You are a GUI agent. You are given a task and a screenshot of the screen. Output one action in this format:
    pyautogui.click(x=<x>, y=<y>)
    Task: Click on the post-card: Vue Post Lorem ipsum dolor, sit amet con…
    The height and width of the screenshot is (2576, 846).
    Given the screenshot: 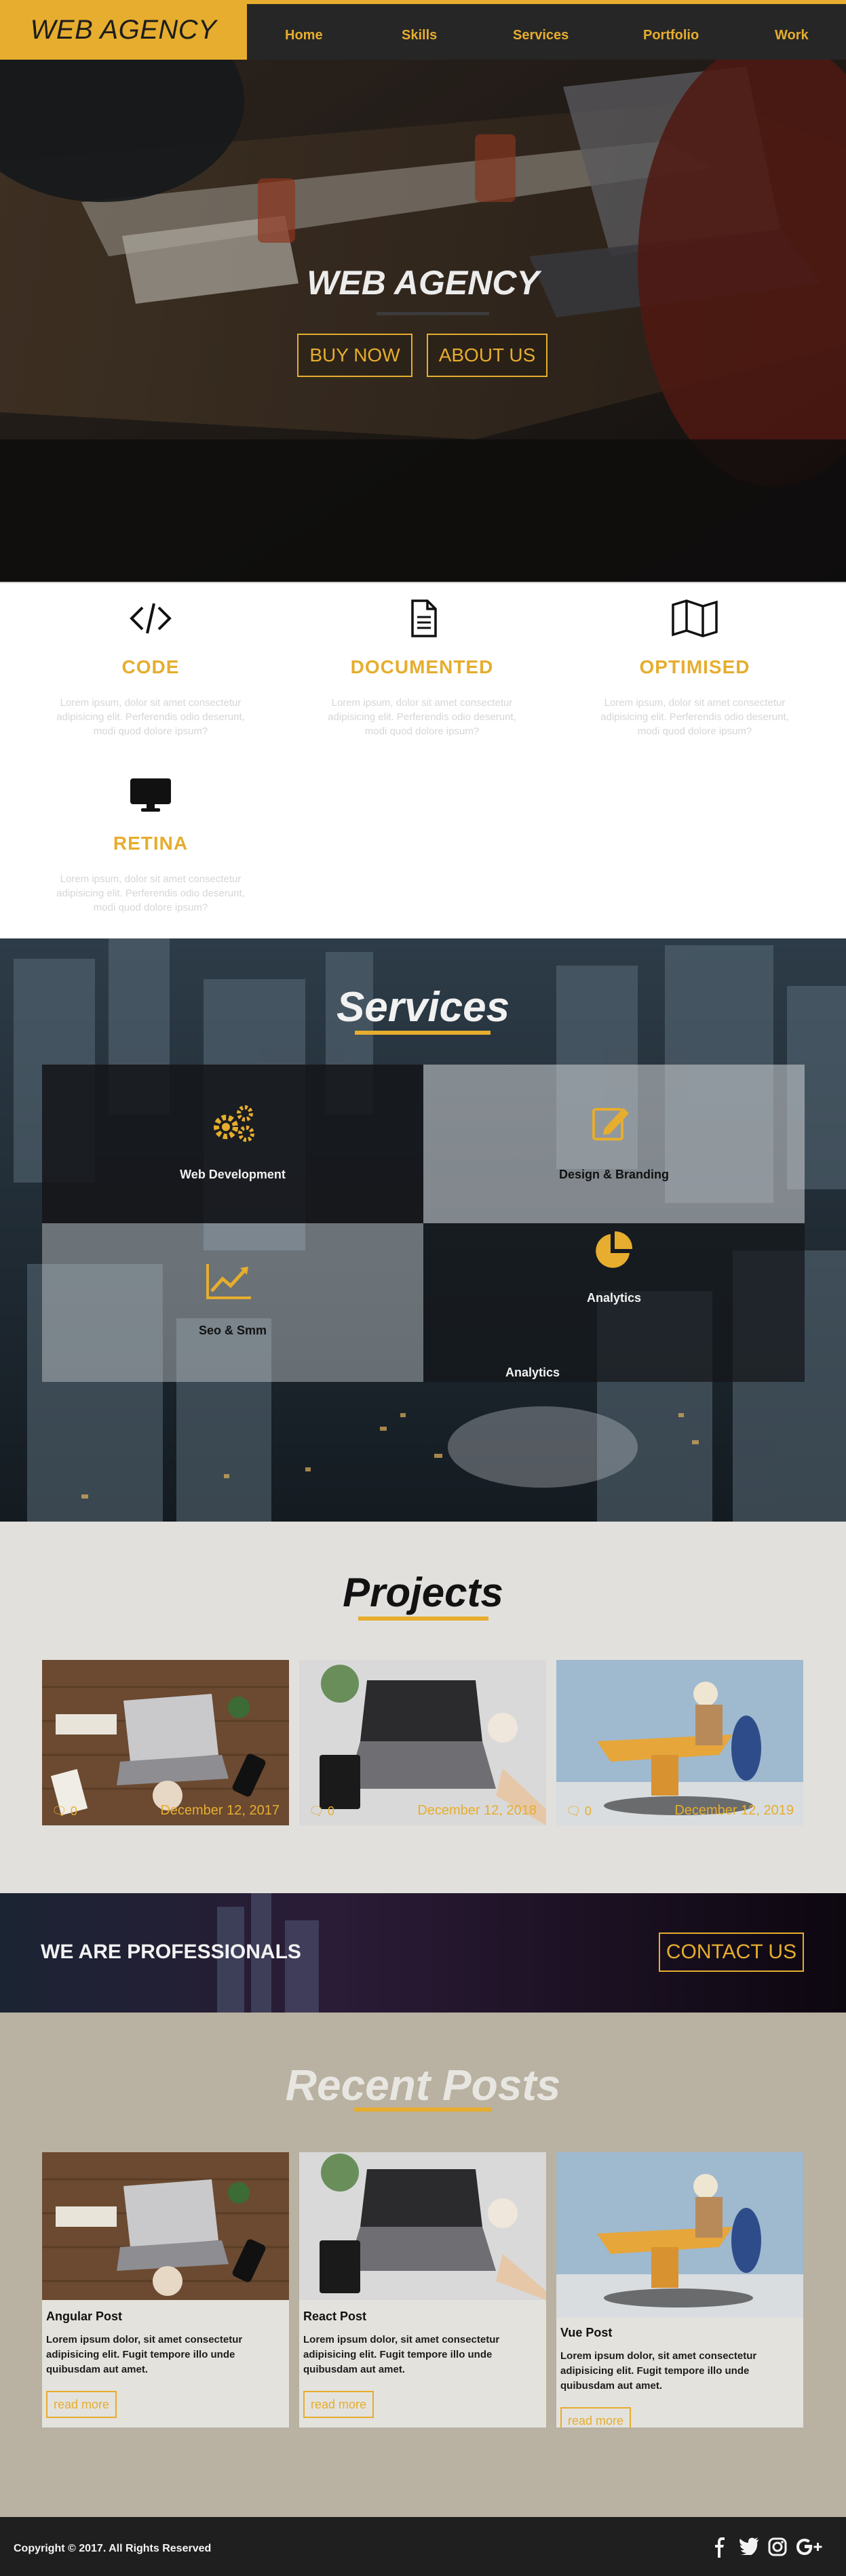 What is the action you would take?
    pyautogui.click(x=679, y=2290)
    